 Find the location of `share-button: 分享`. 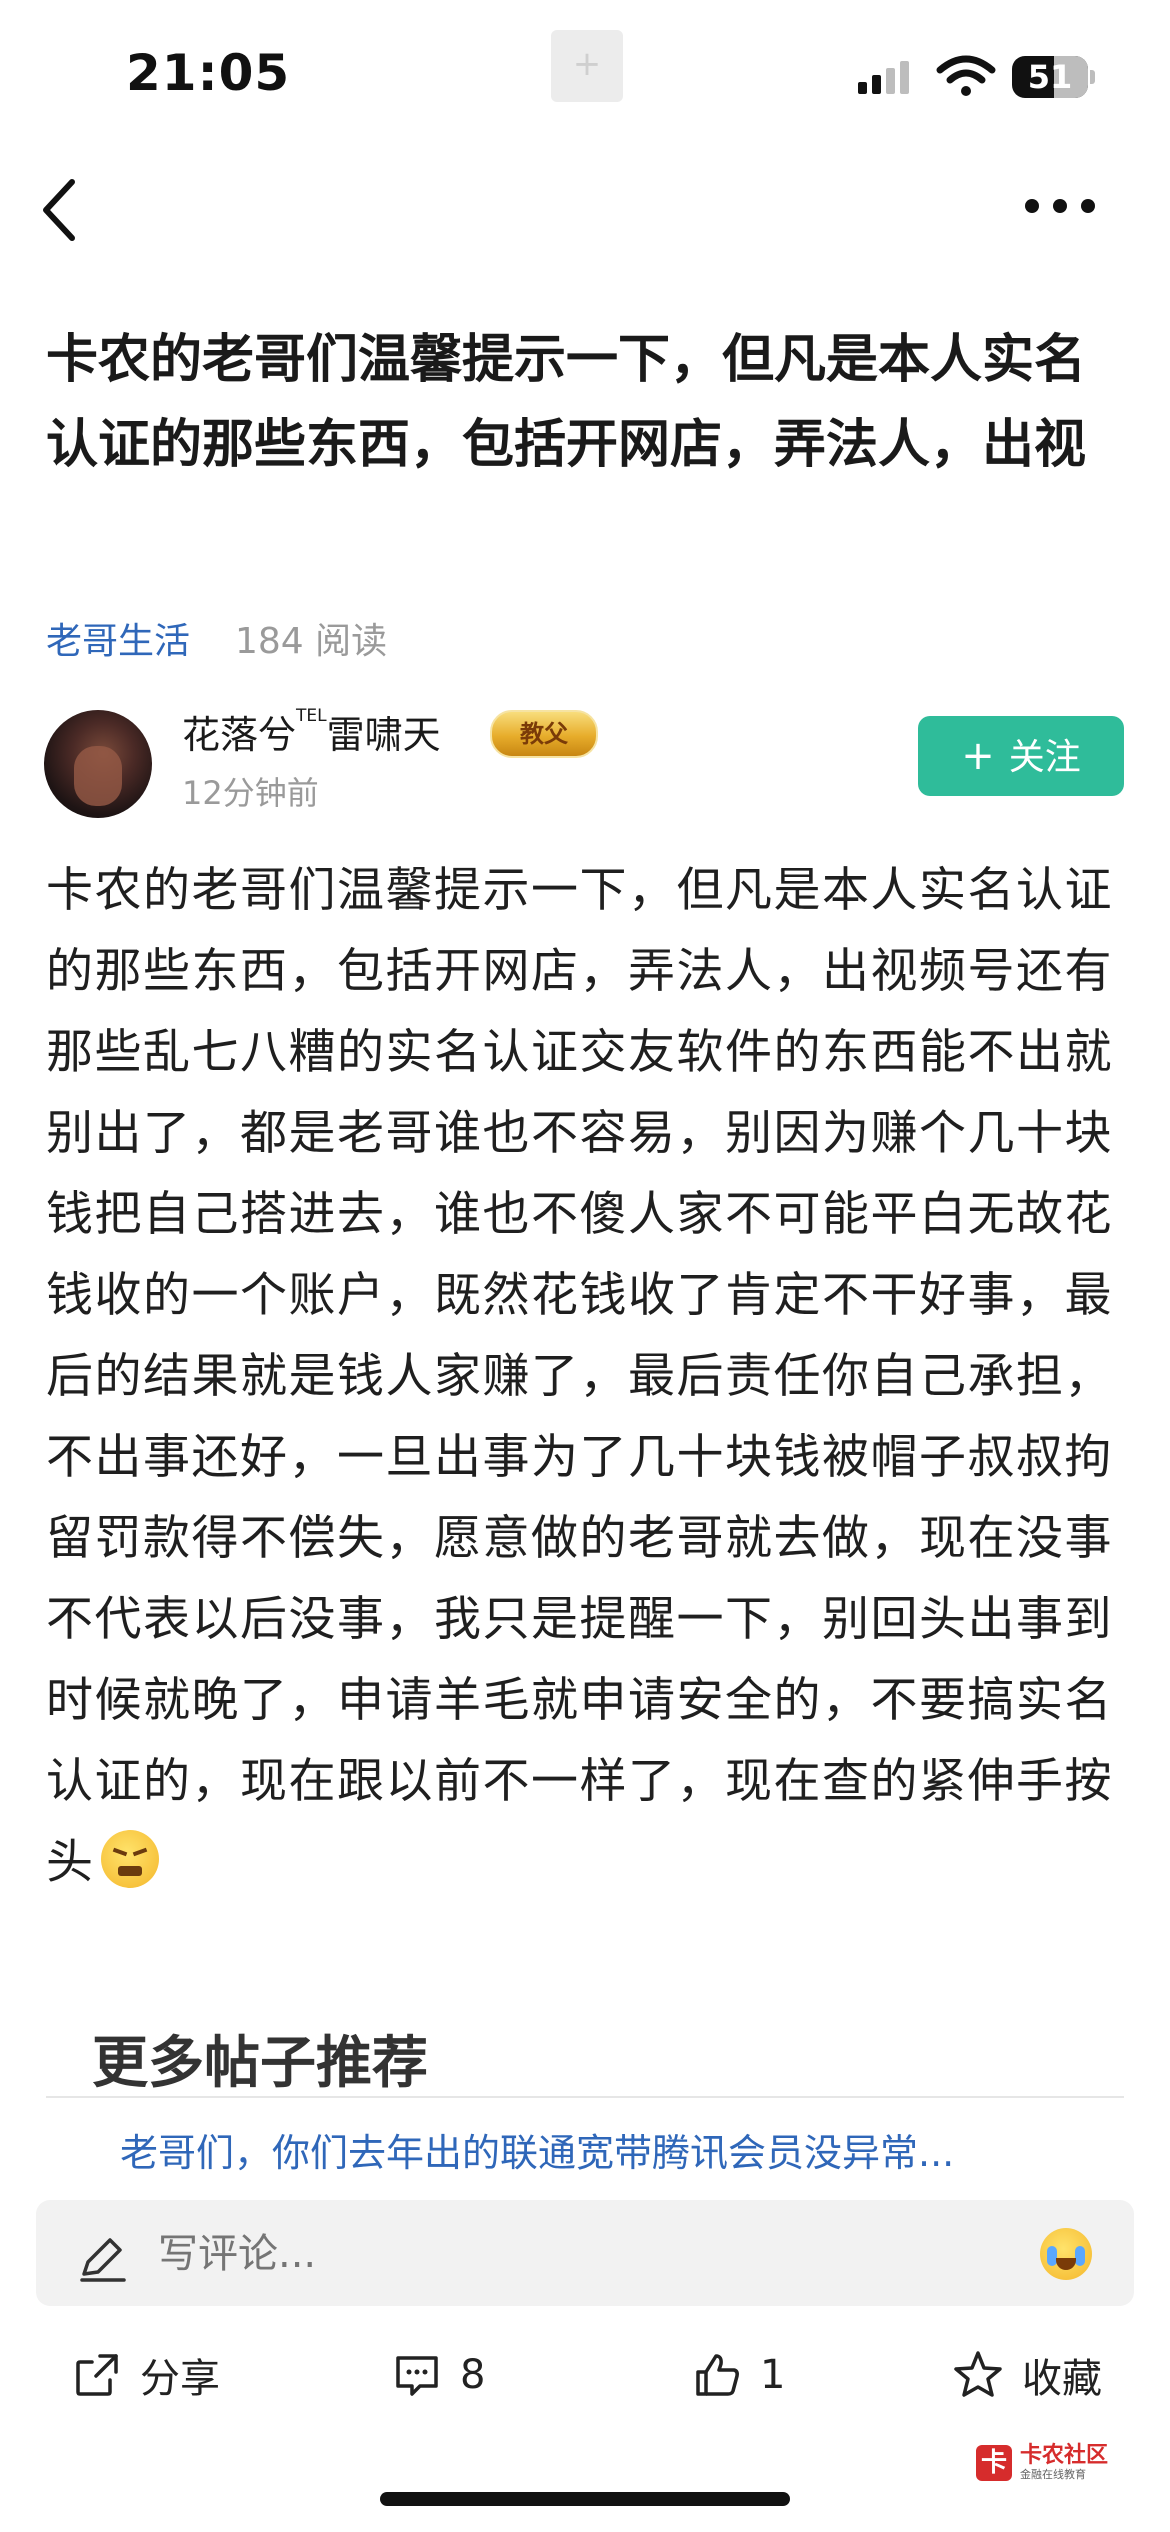

share-button: 分享 is located at coordinates (145, 2375).